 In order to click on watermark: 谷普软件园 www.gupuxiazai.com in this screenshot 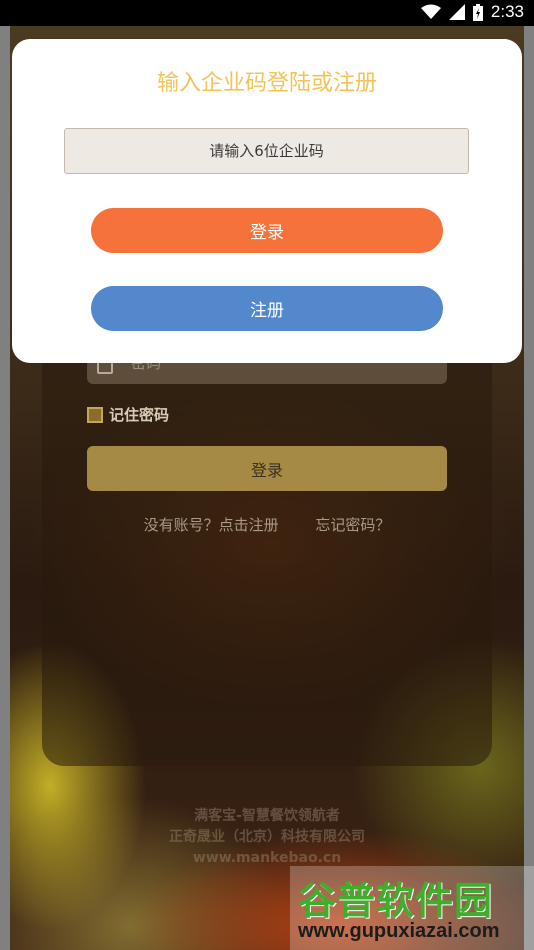, I will do `click(412, 908)`.